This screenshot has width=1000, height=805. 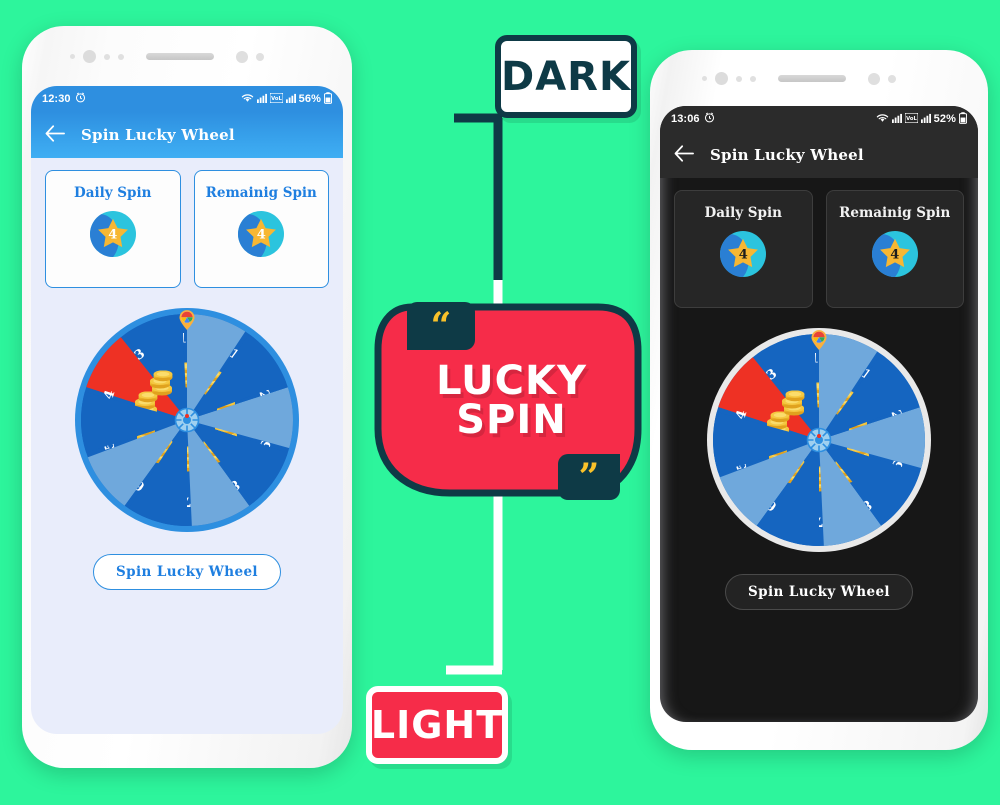 What do you see at coordinates (589, 477) in the screenshot?
I see `quote-close-icon: ”` at bounding box center [589, 477].